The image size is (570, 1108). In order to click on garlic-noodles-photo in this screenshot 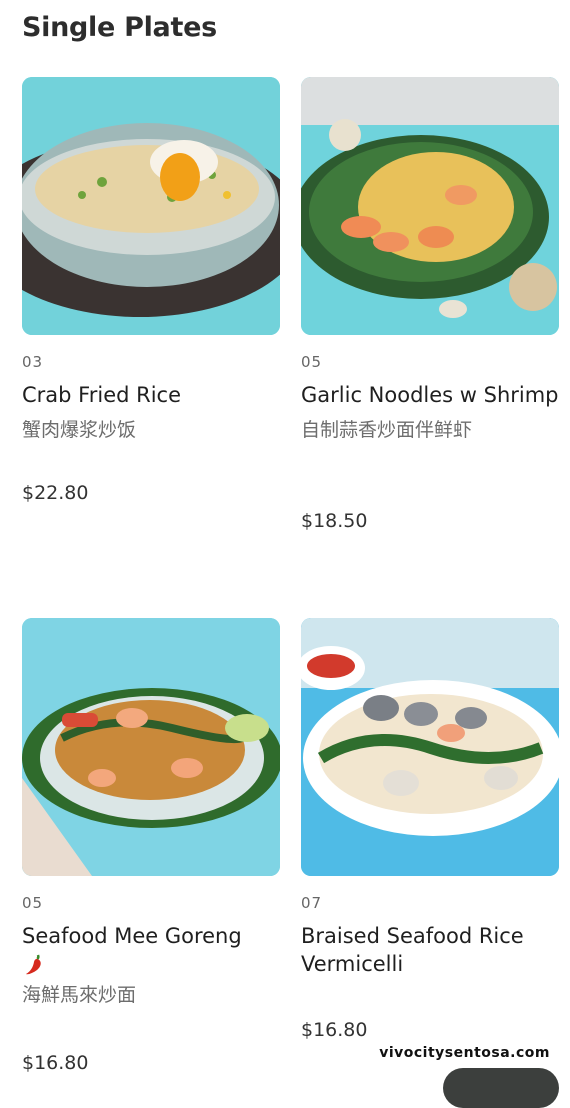, I will do `click(430, 206)`.